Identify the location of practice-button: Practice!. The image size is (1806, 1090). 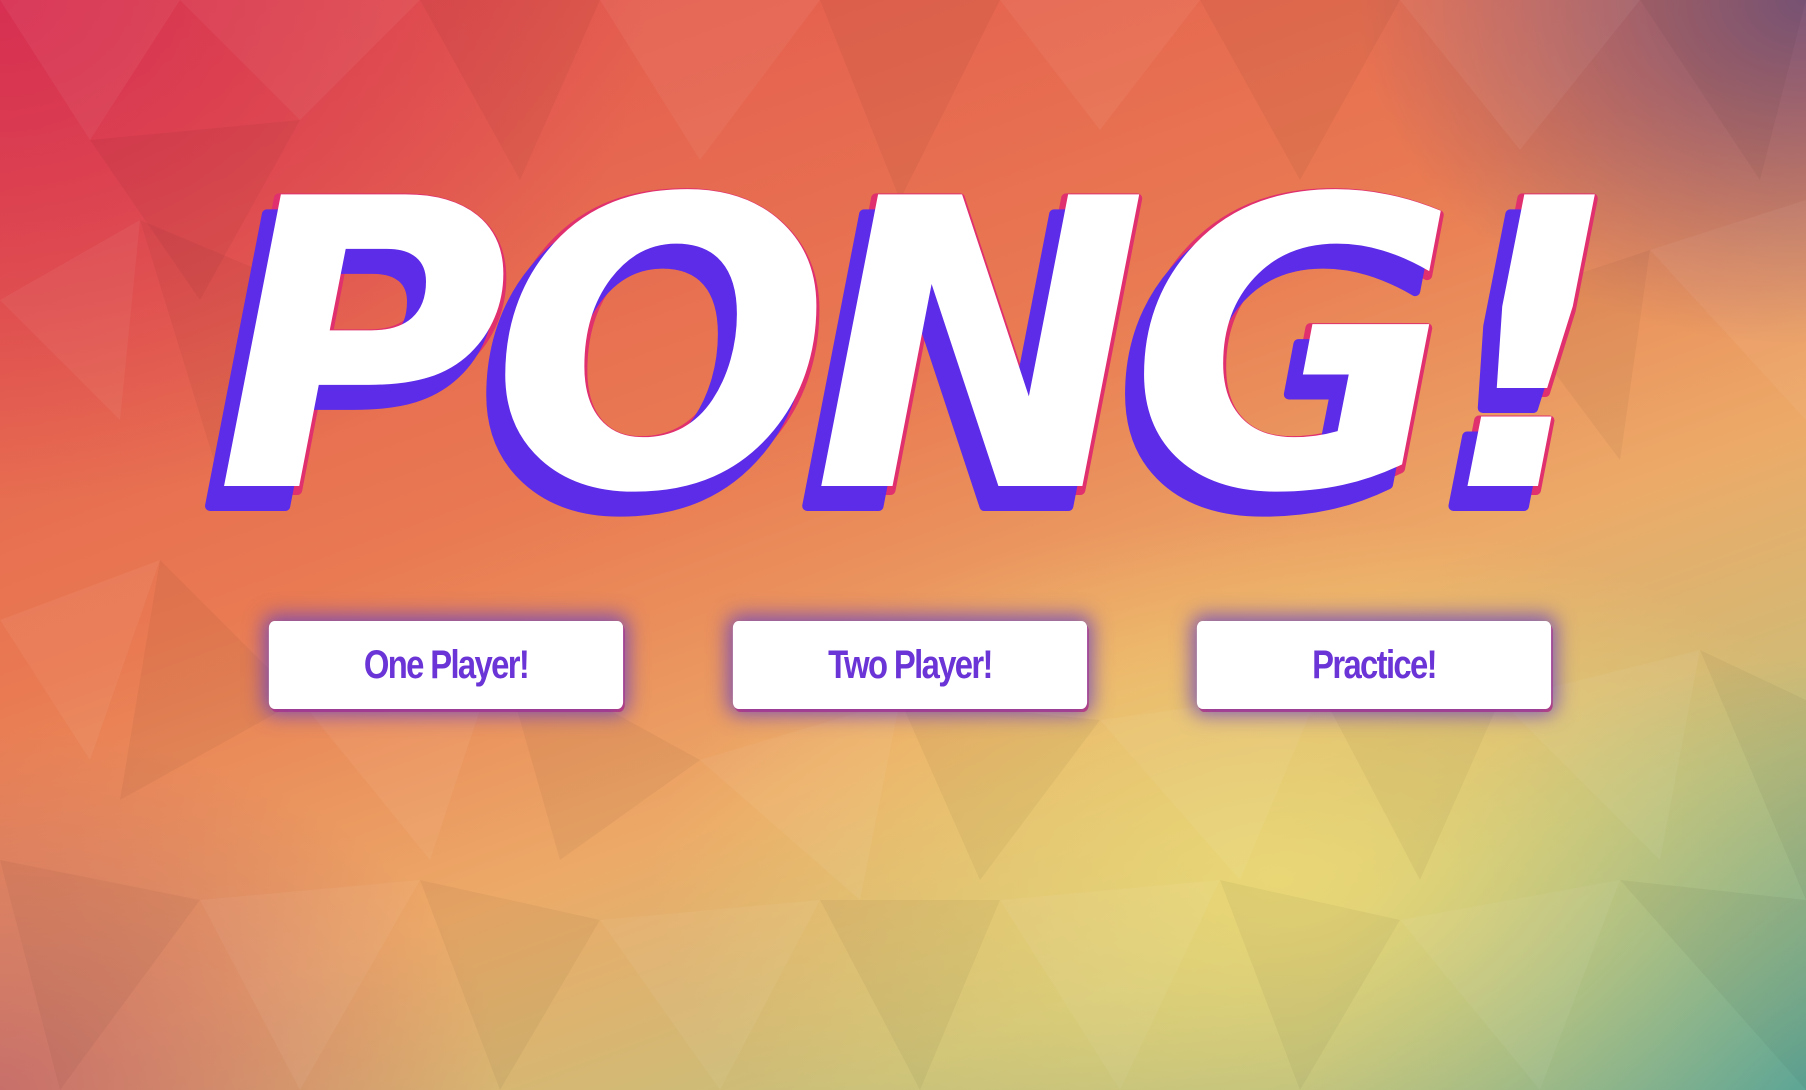
(1374, 665).